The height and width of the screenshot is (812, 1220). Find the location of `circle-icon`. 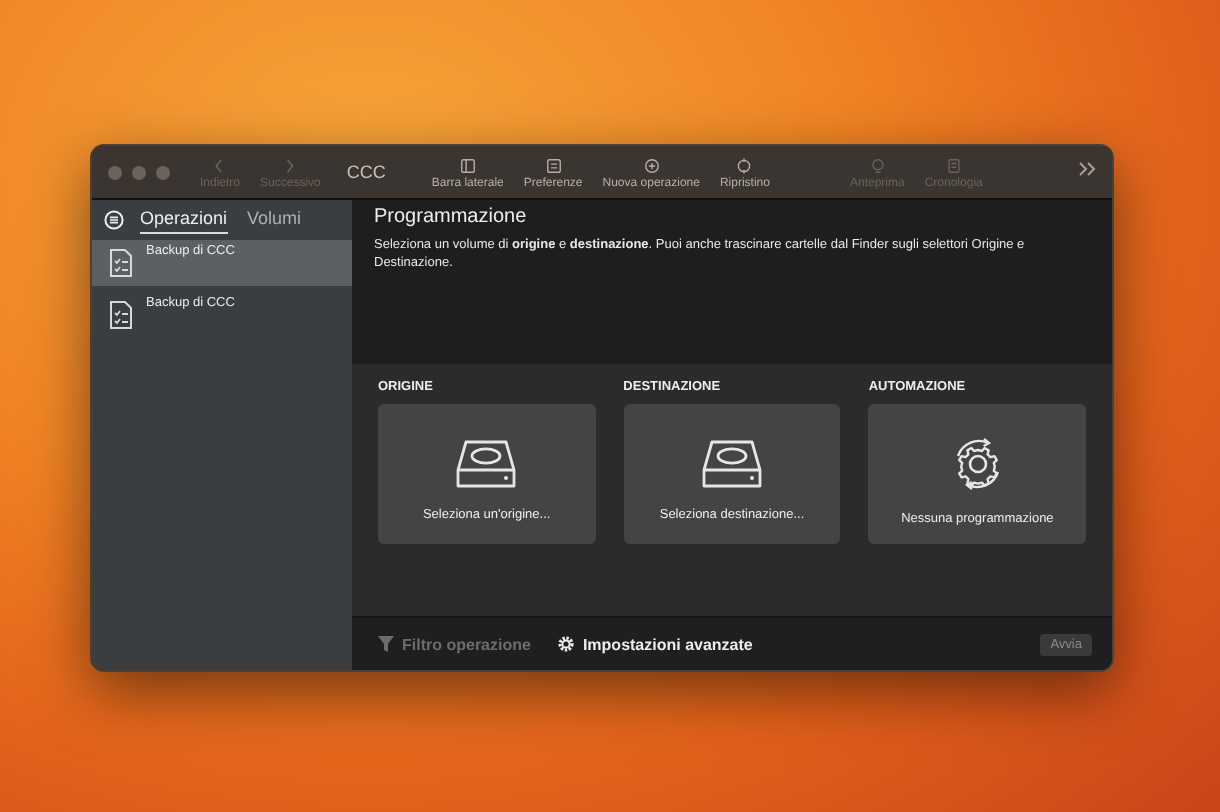

circle-icon is located at coordinates (744, 165).